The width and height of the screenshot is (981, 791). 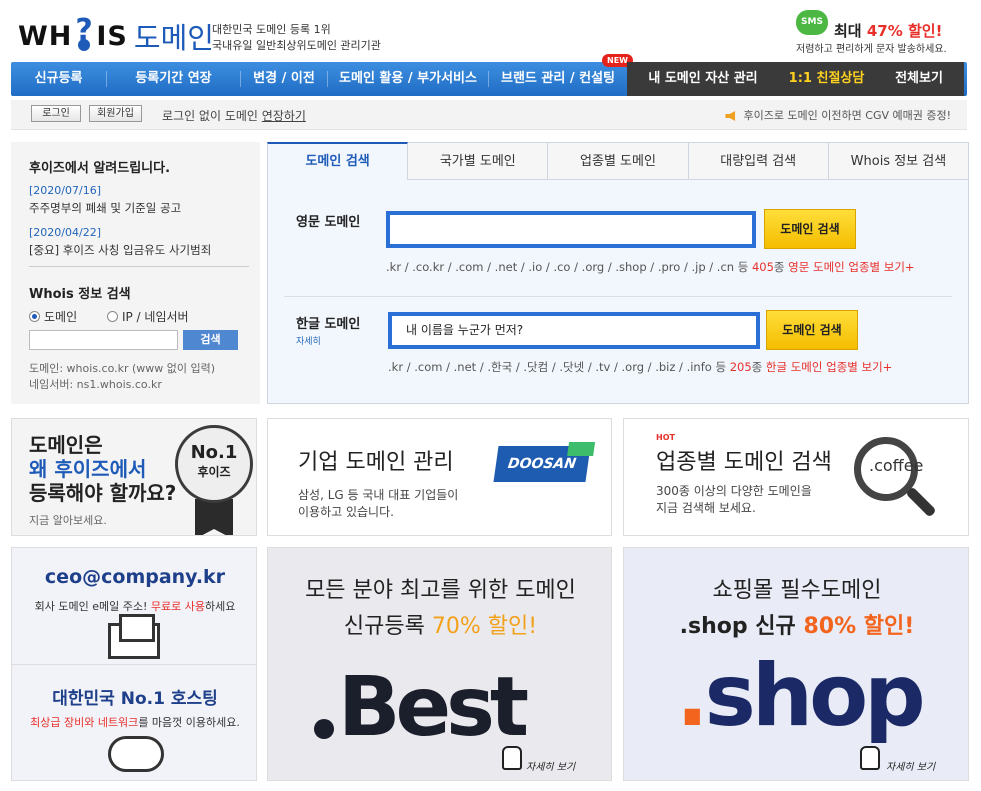 What do you see at coordinates (797, 626) in the screenshot?
I see `shop-discount: .shop 신규 80% 할인!` at bounding box center [797, 626].